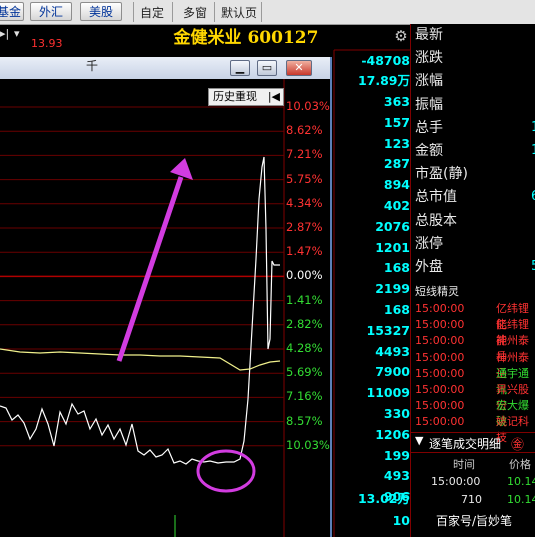 The height and width of the screenshot is (537, 535). I want to click on left-nav-buttons: ▸| ▾, so click(14, 34).